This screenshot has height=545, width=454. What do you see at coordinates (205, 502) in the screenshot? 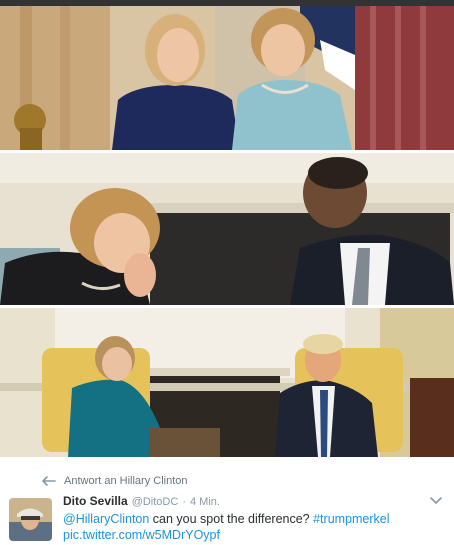
I see `timestamp: 4 Min.` at bounding box center [205, 502].